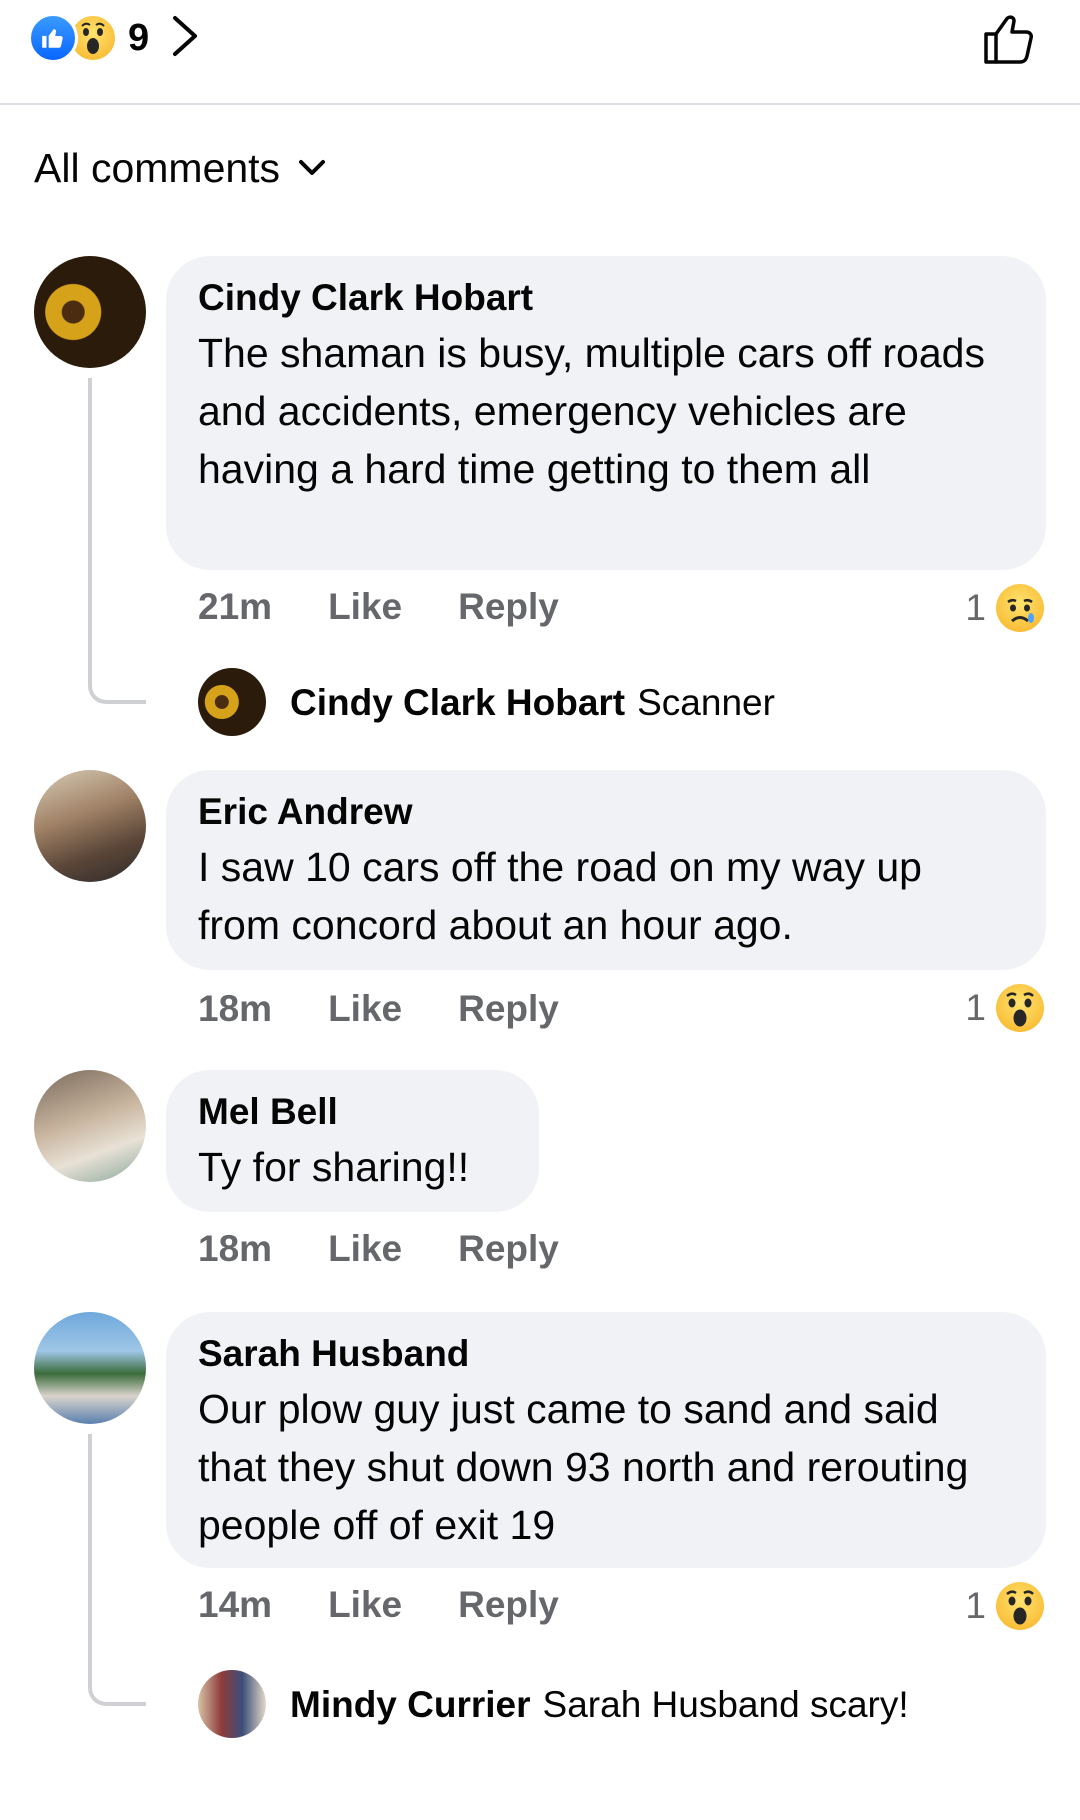  I want to click on comment-bubble: Mel Bell Ty for sharing!!, so click(352, 1141).